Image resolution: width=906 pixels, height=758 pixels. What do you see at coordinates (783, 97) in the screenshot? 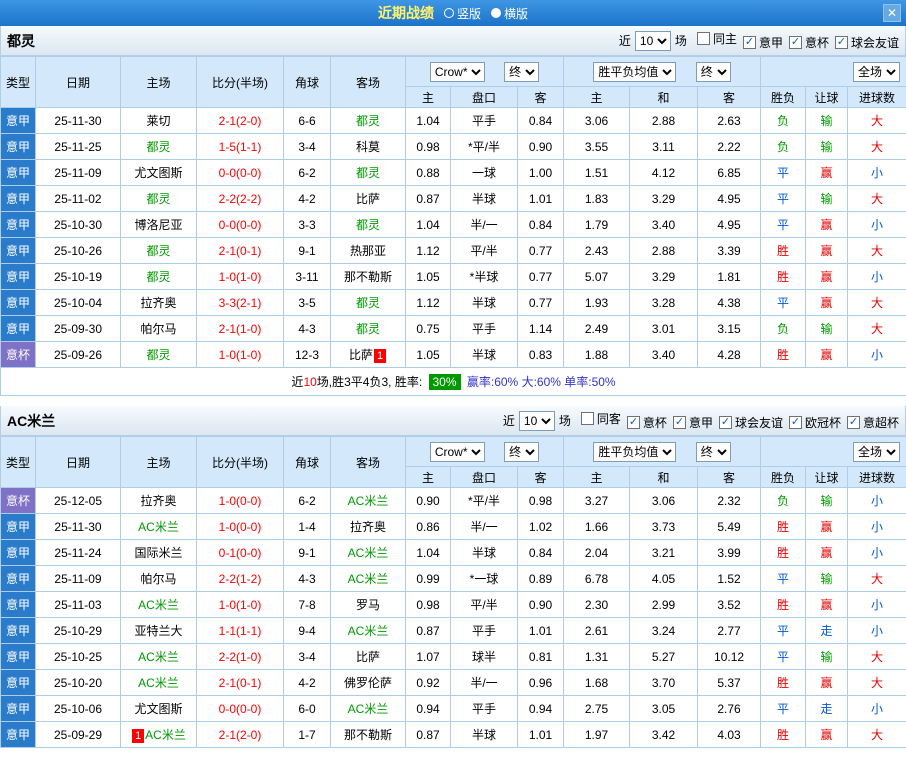
I see `subcol-wdl: 胜负` at bounding box center [783, 97].